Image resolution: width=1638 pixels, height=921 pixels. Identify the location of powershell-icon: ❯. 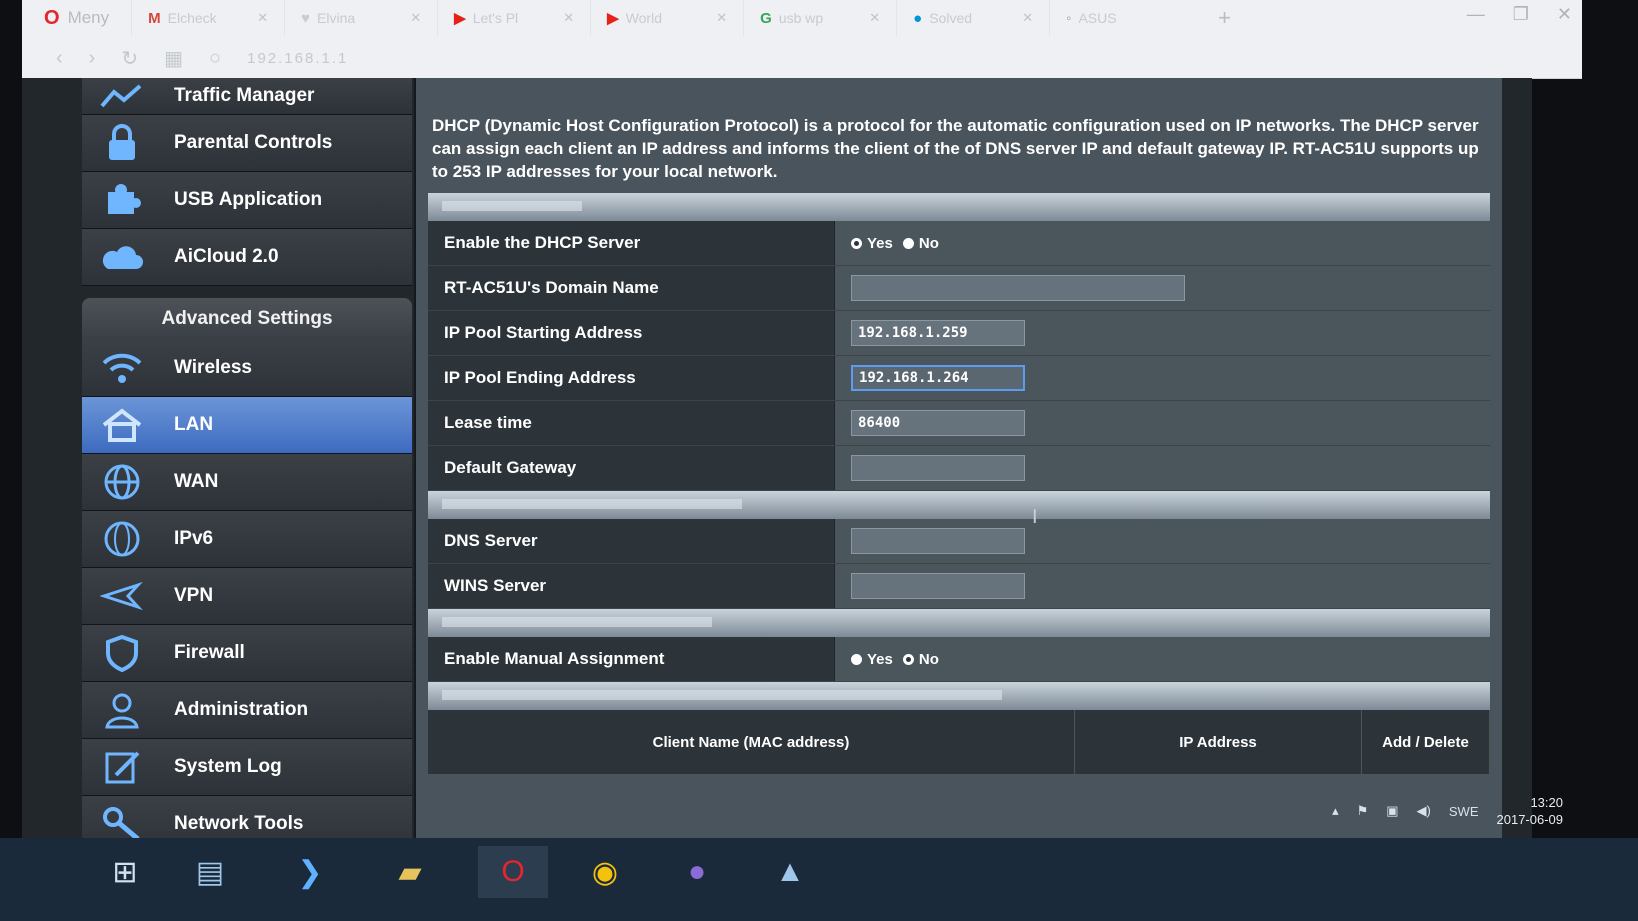
(310, 872).